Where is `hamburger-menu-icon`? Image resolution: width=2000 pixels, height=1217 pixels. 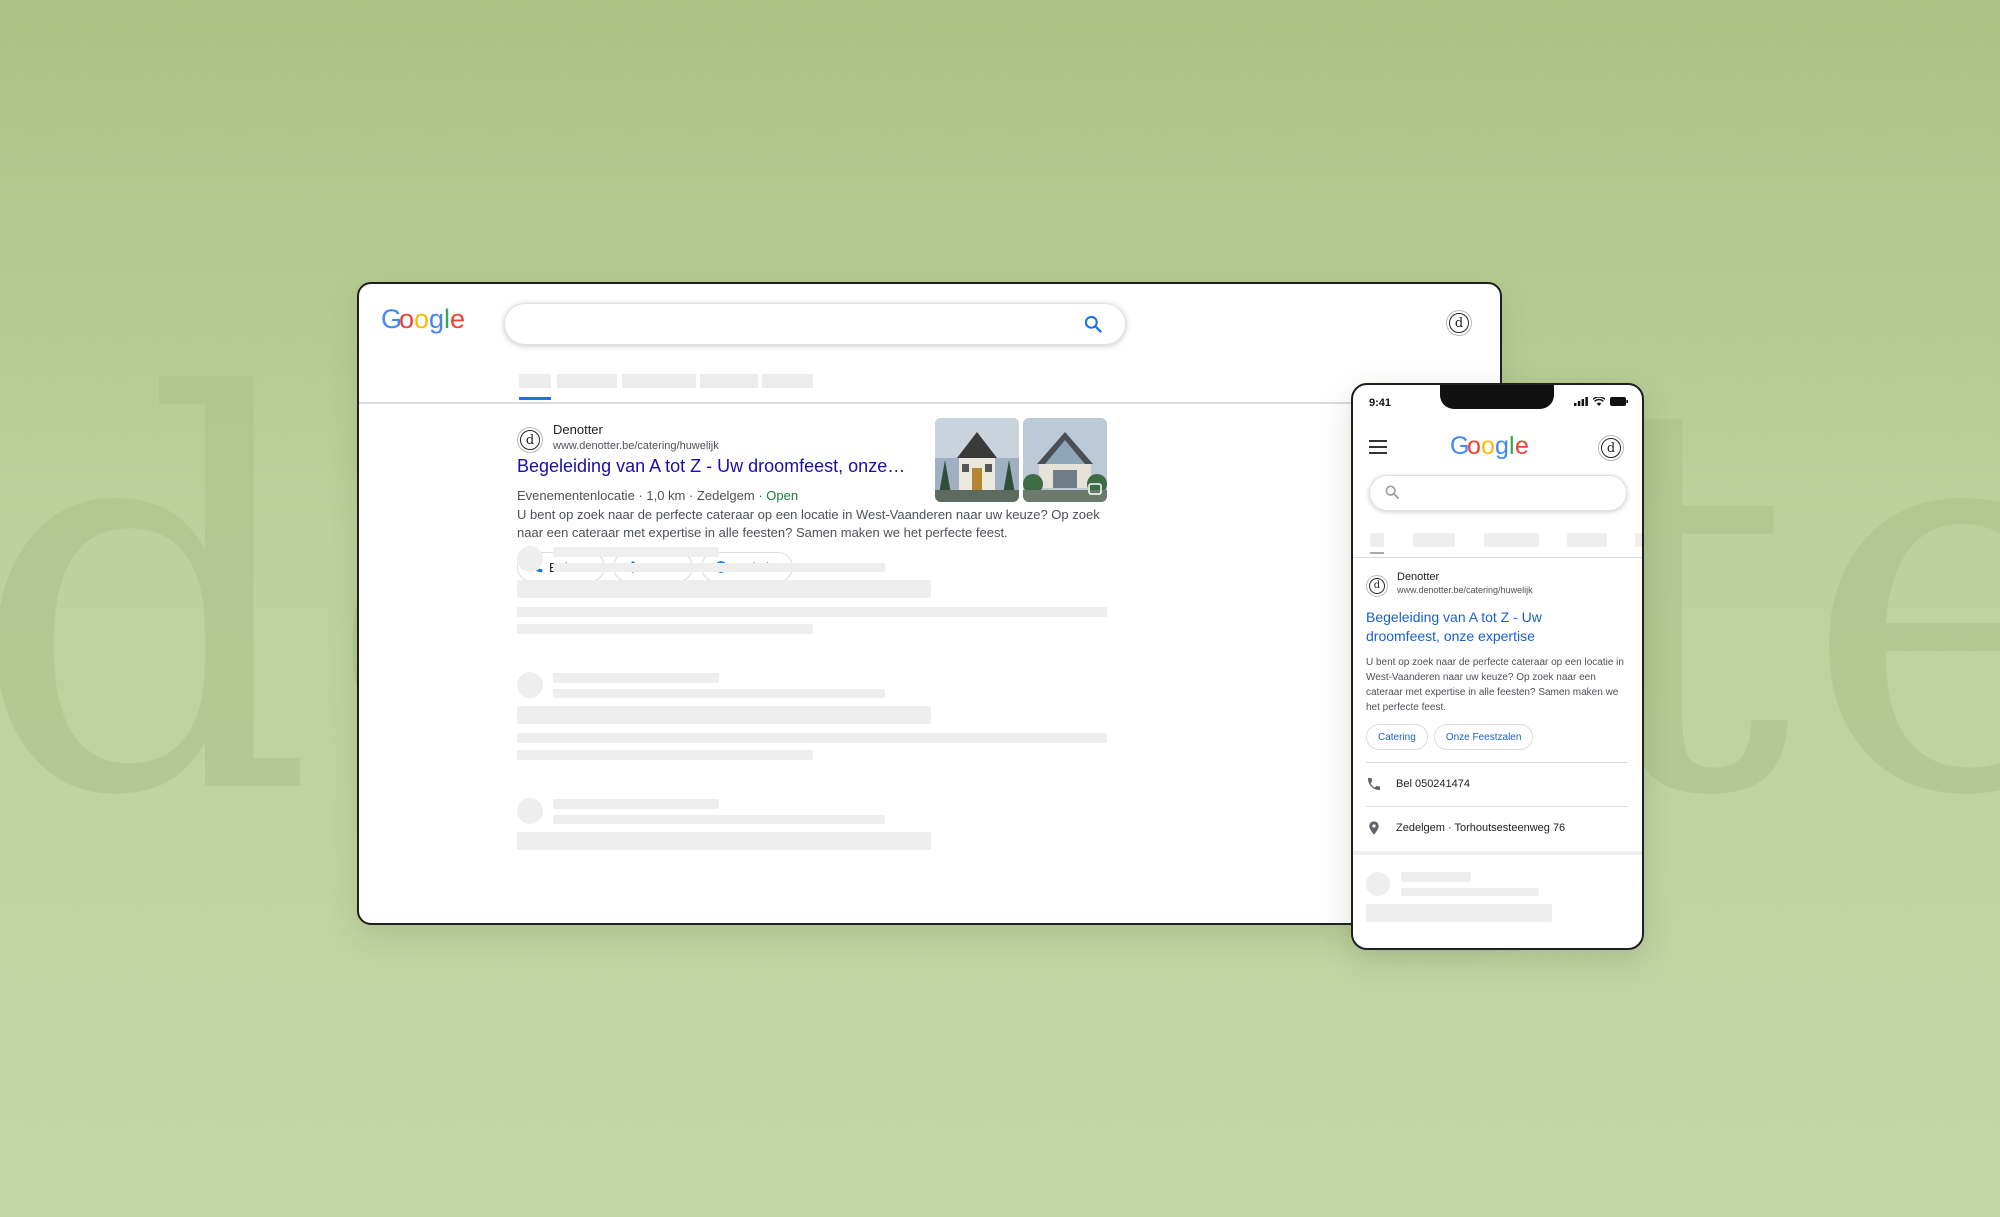 hamburger-menu-icon is located at coordinates (1378, 449).